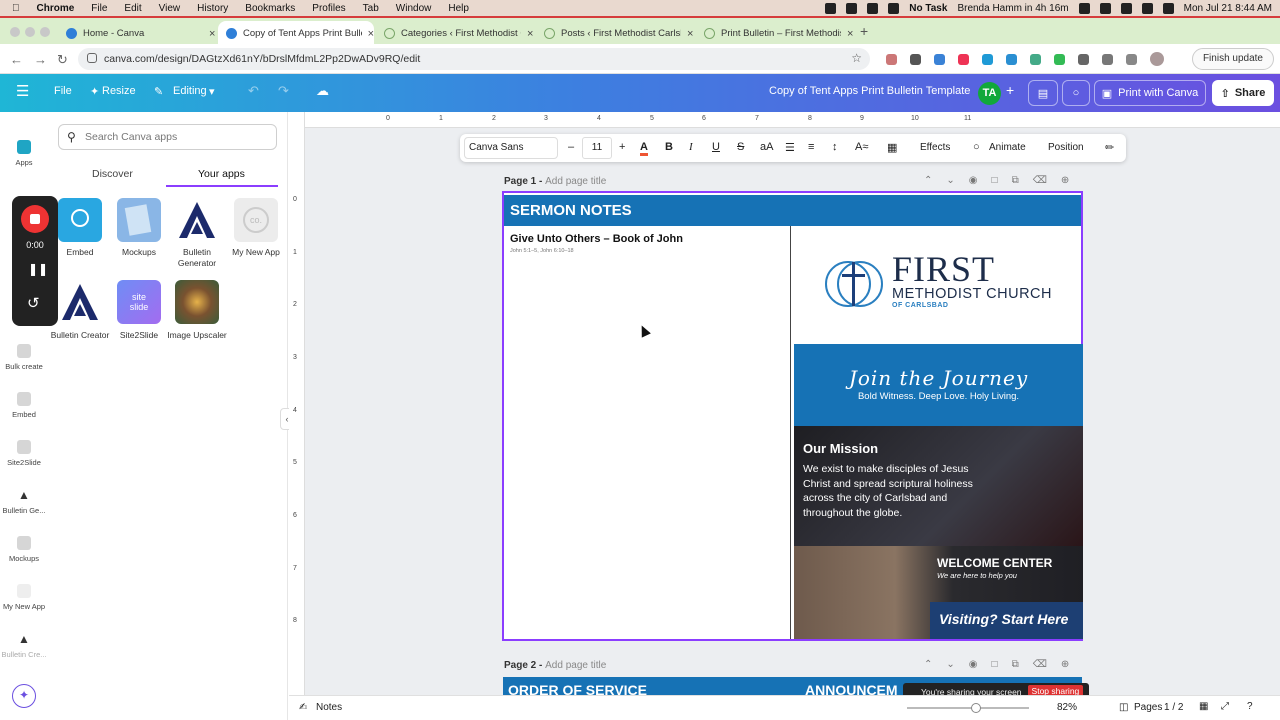 Image resolution: width=1280 pixels, height=720 pixels. Describe the element at coordinates (1157, 59) in the screenshot. I see `profile-avatar` at that location.